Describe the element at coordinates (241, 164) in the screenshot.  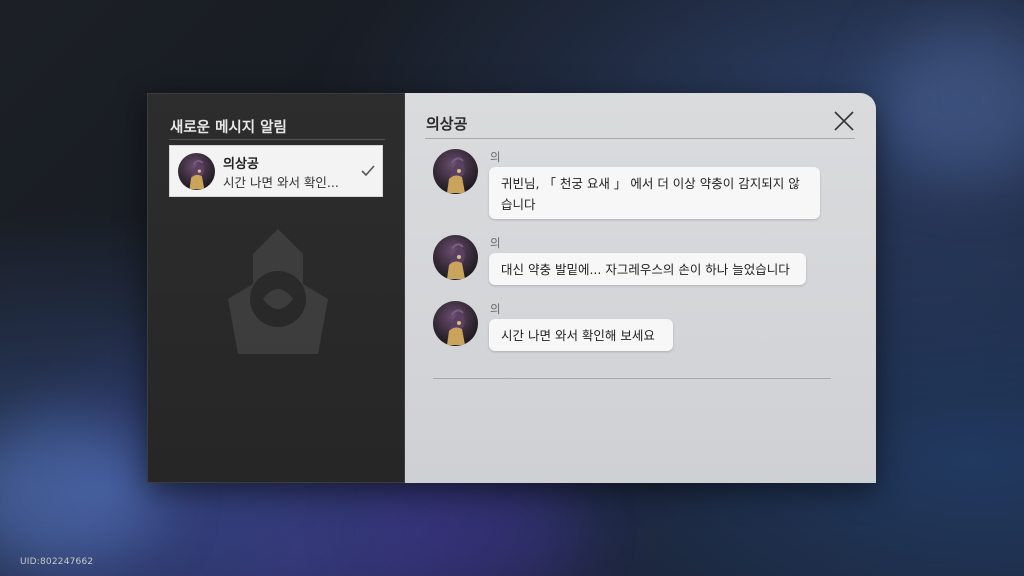
I see `conversation-item-name: 의상공` at that location.